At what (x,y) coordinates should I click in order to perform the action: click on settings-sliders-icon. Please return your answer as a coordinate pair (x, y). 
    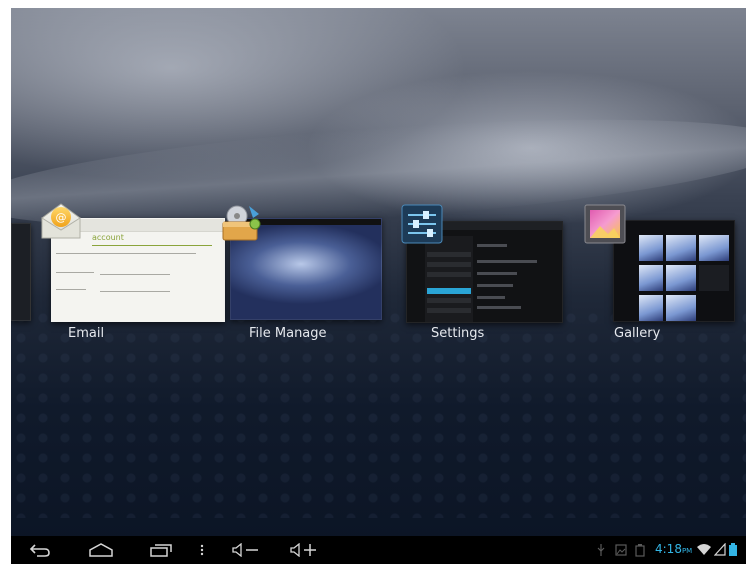
    Looking at the image, I should click on (422, 224).